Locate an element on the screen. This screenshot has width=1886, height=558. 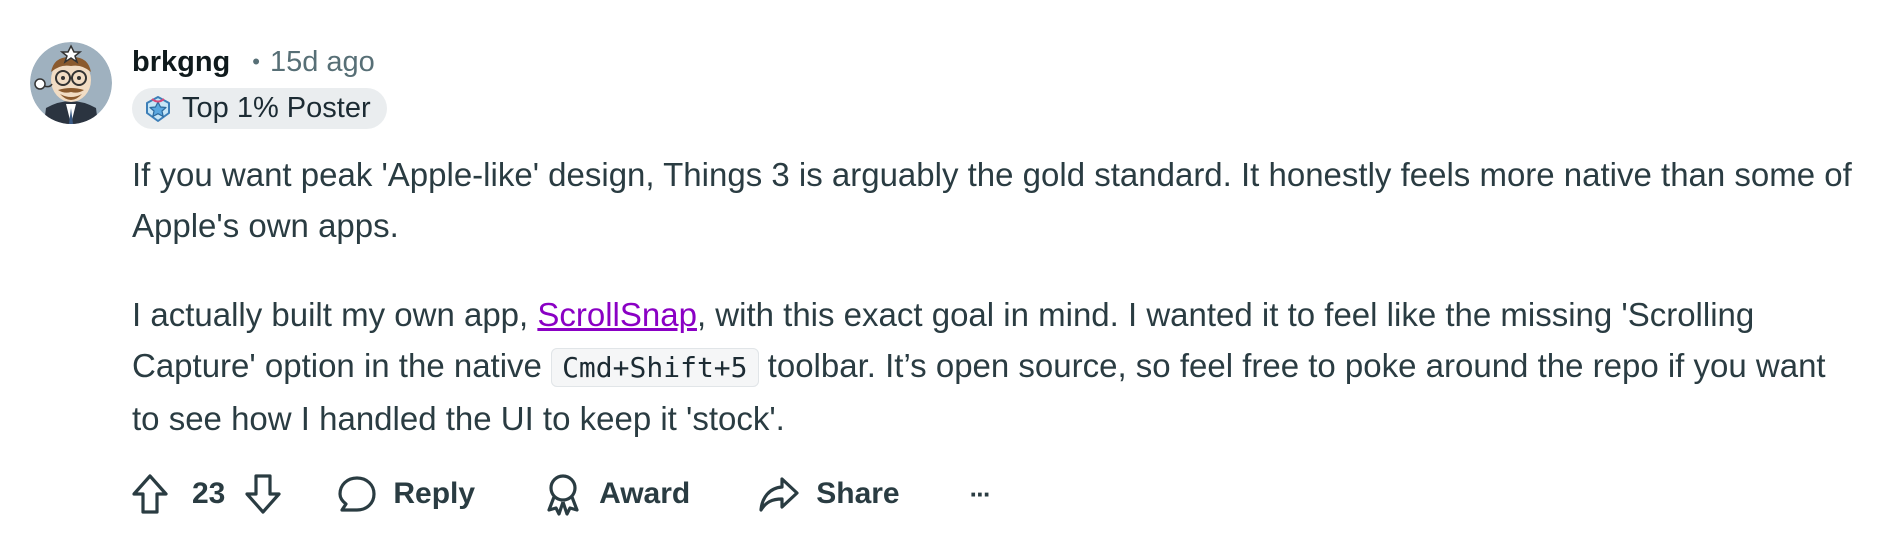
inline-code: Cmd+Shift+5 is located at coordinates (655, 367).